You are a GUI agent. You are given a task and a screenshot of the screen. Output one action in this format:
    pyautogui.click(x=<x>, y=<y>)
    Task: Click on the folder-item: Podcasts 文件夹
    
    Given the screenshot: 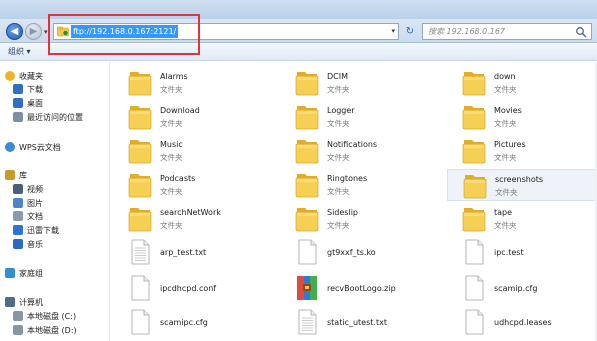 What is the action you would take?
    pyautogui.click(x=193, y=185)
    